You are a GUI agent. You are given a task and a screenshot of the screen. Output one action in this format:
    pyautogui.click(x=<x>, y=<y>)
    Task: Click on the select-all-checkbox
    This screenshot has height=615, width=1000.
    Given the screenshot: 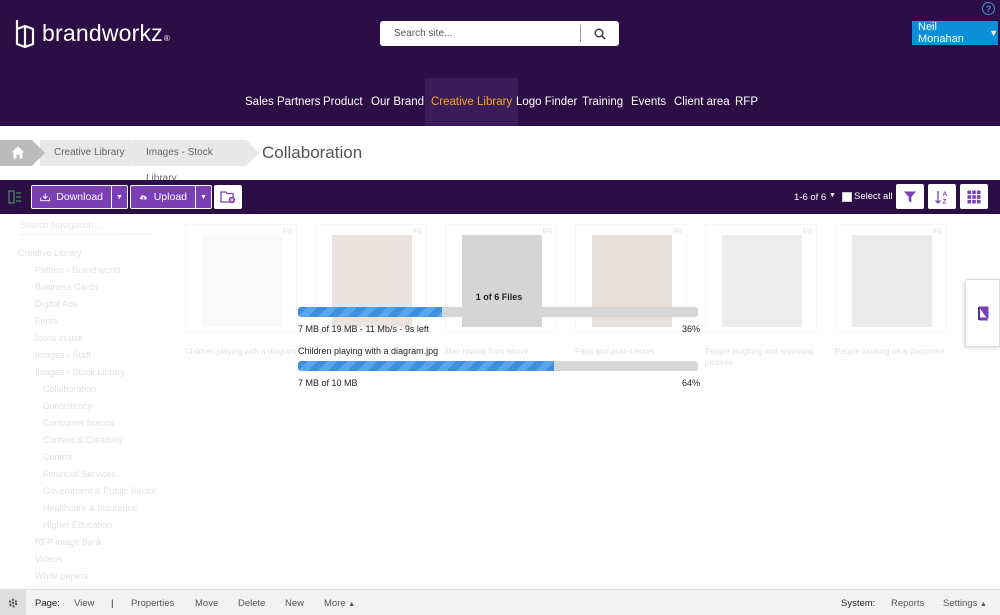 What is the action you would take?
    pyautogui.click(x=847, y=196)
    